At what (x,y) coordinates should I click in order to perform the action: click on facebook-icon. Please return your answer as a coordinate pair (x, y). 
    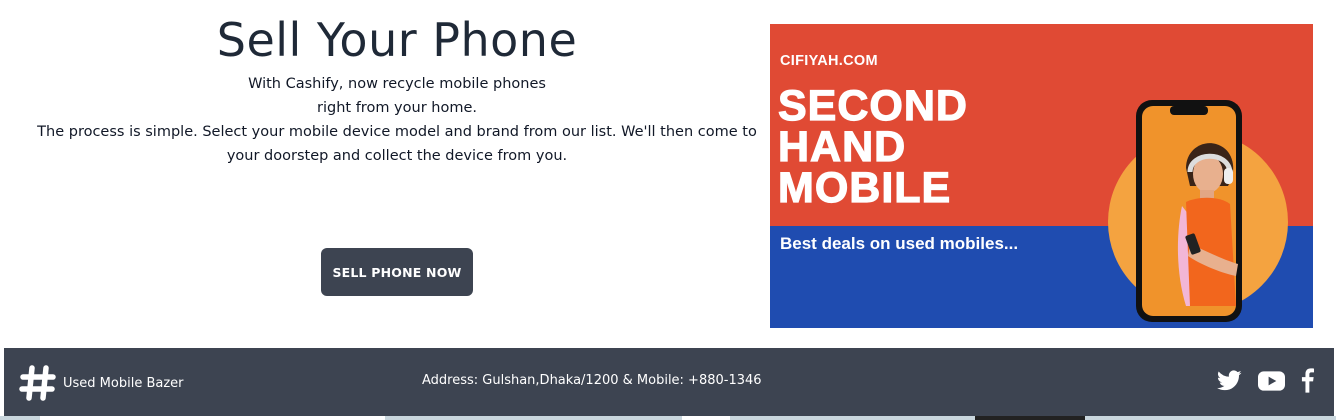
    Looking at the image, I should click on (1307, 382).